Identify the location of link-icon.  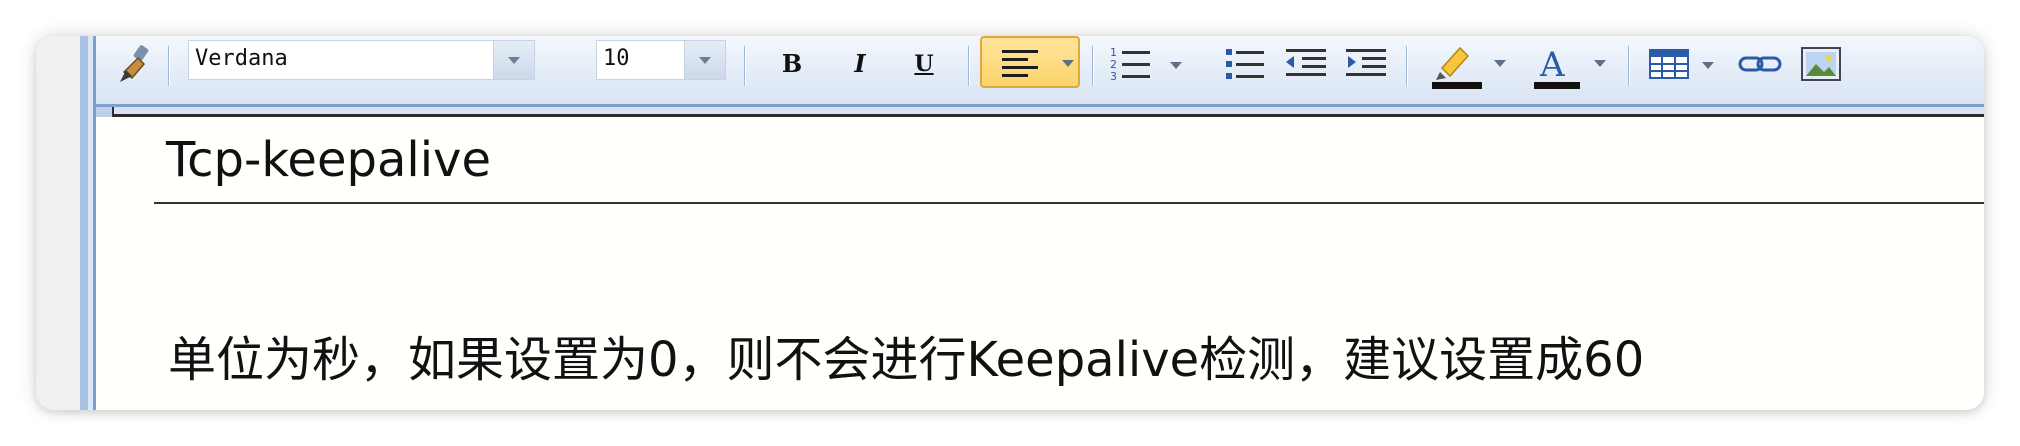
(1760, 64).